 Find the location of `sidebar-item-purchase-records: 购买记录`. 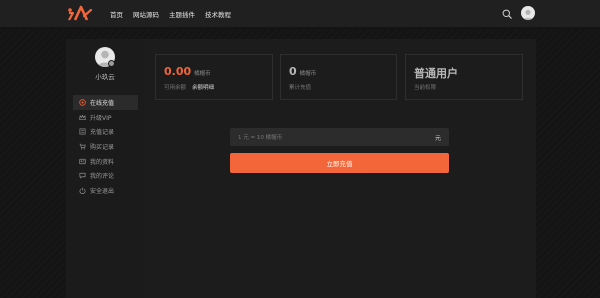

sidebar-item-purchase-records: 购买记录 is located at coordinates (105, 146).